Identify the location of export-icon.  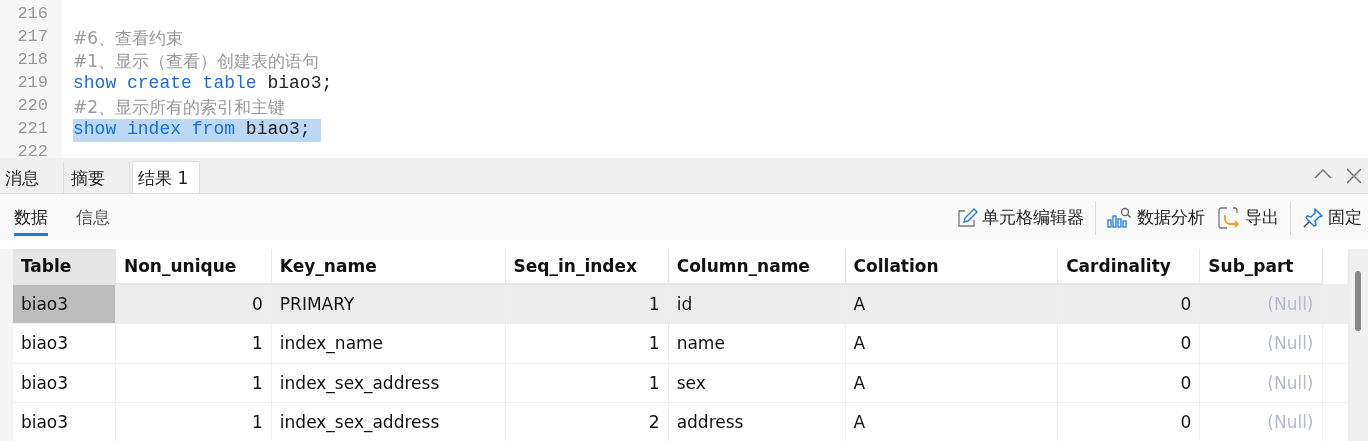
(1229, 217).